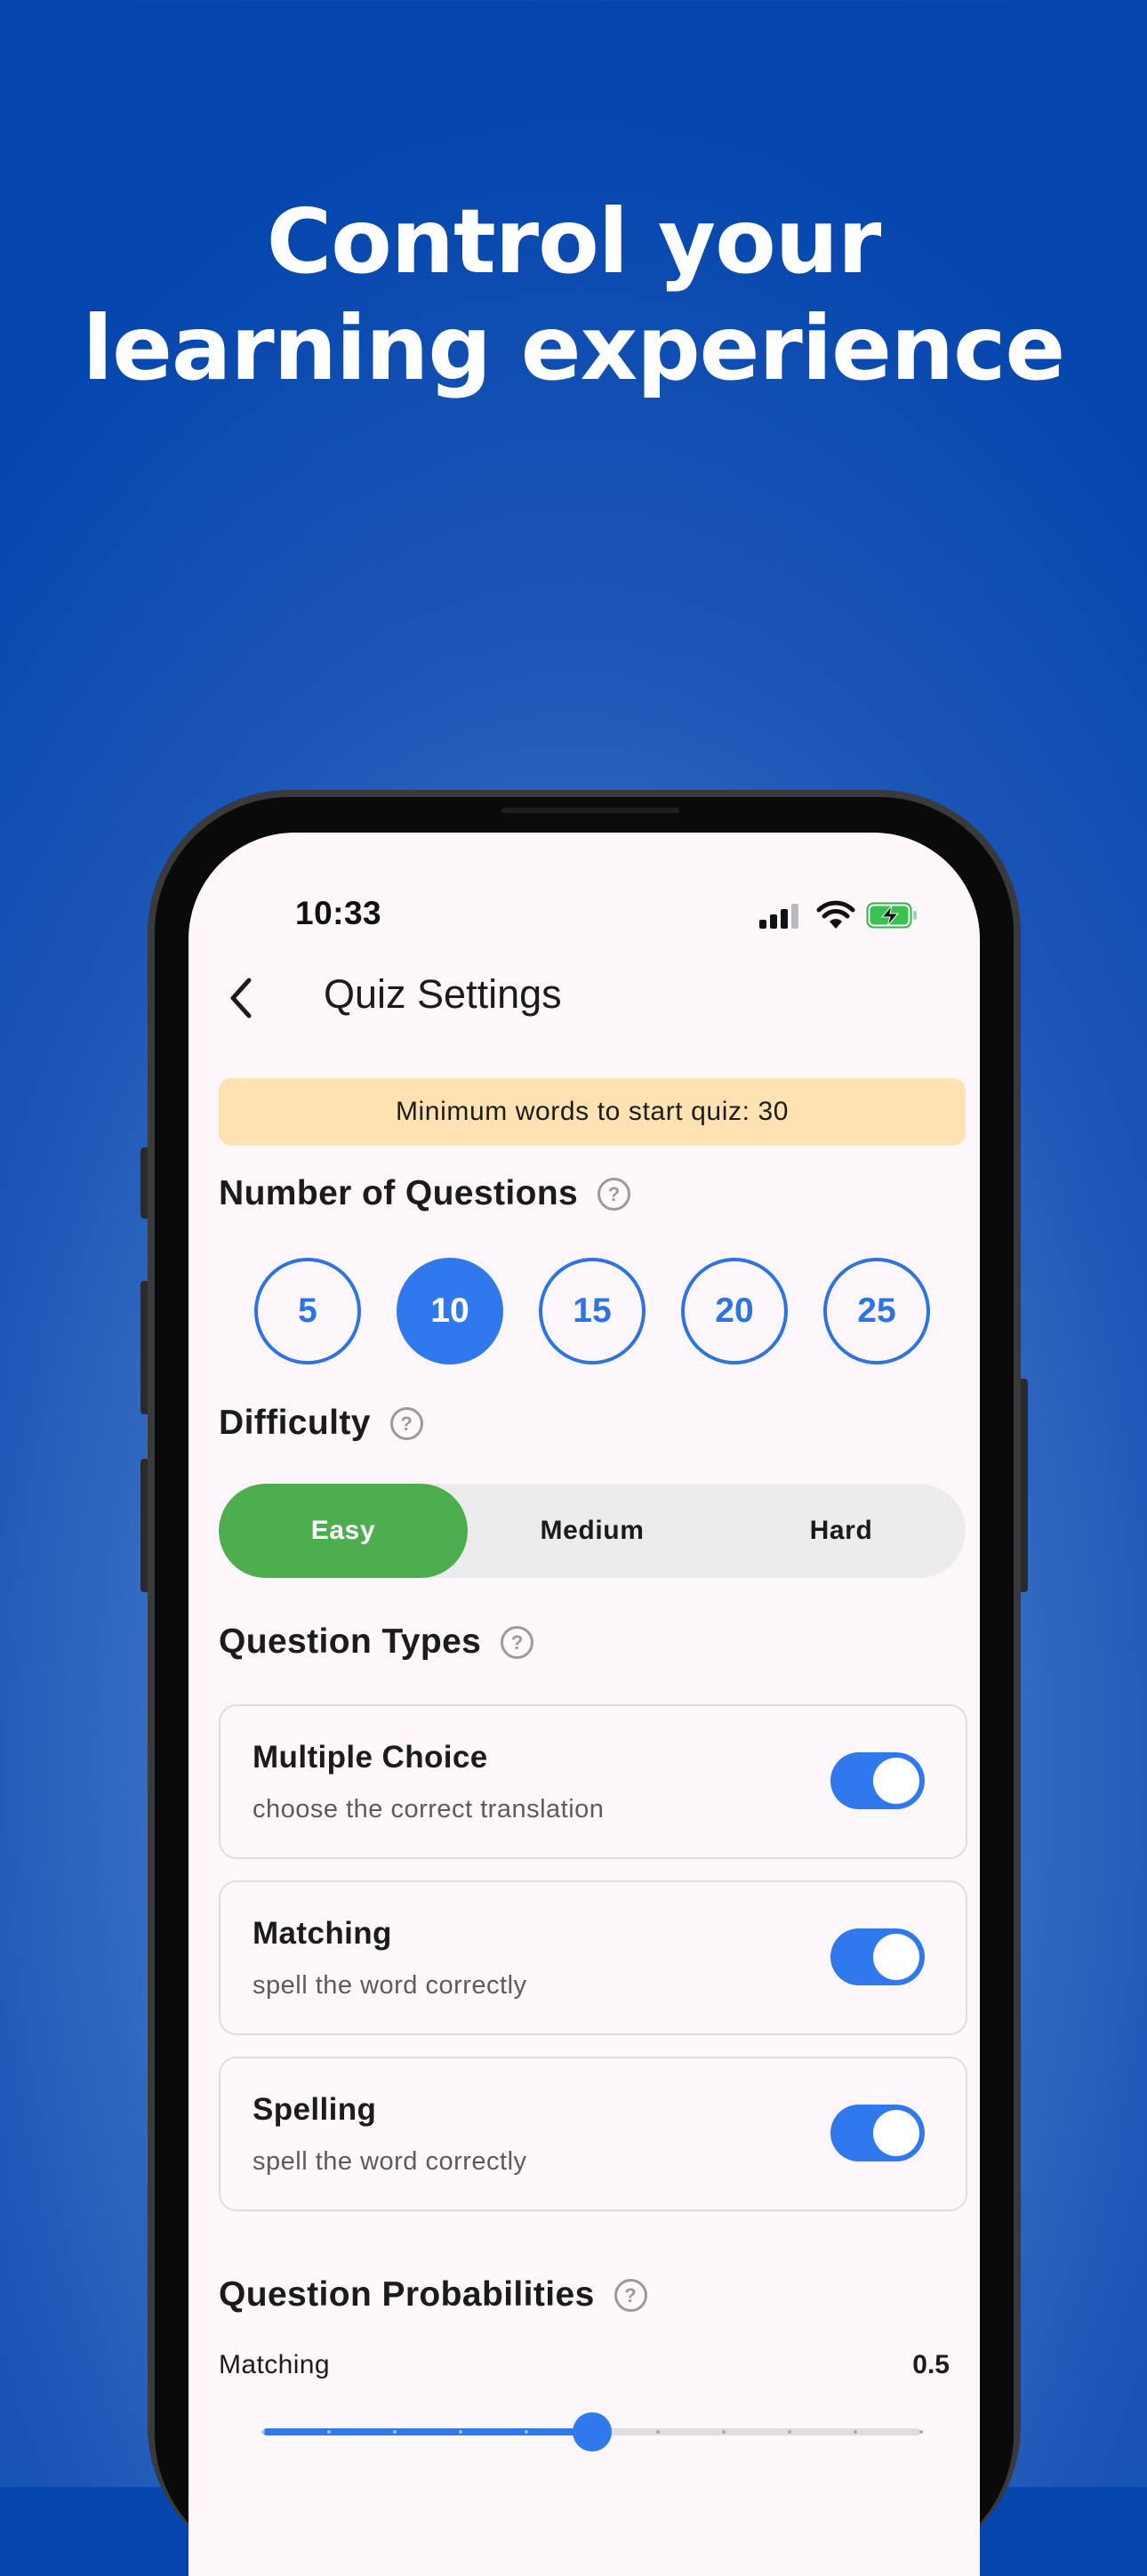  I want to click on difficulty-heading-label: Difficulty, so click(295, 1423).